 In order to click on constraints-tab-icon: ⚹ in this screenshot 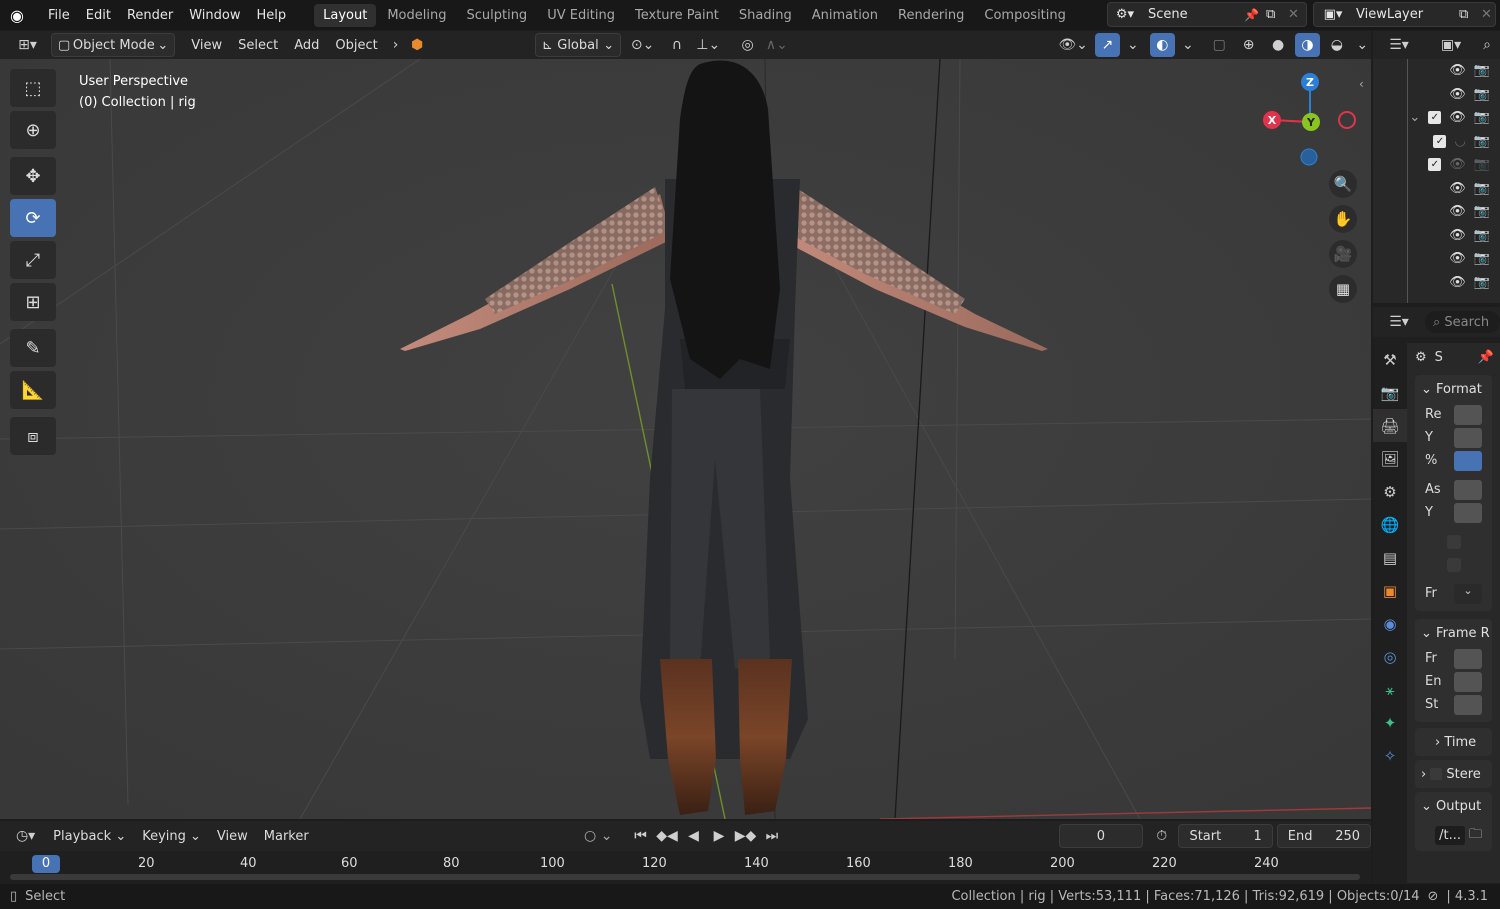, I will do `click(1390, 689)`.